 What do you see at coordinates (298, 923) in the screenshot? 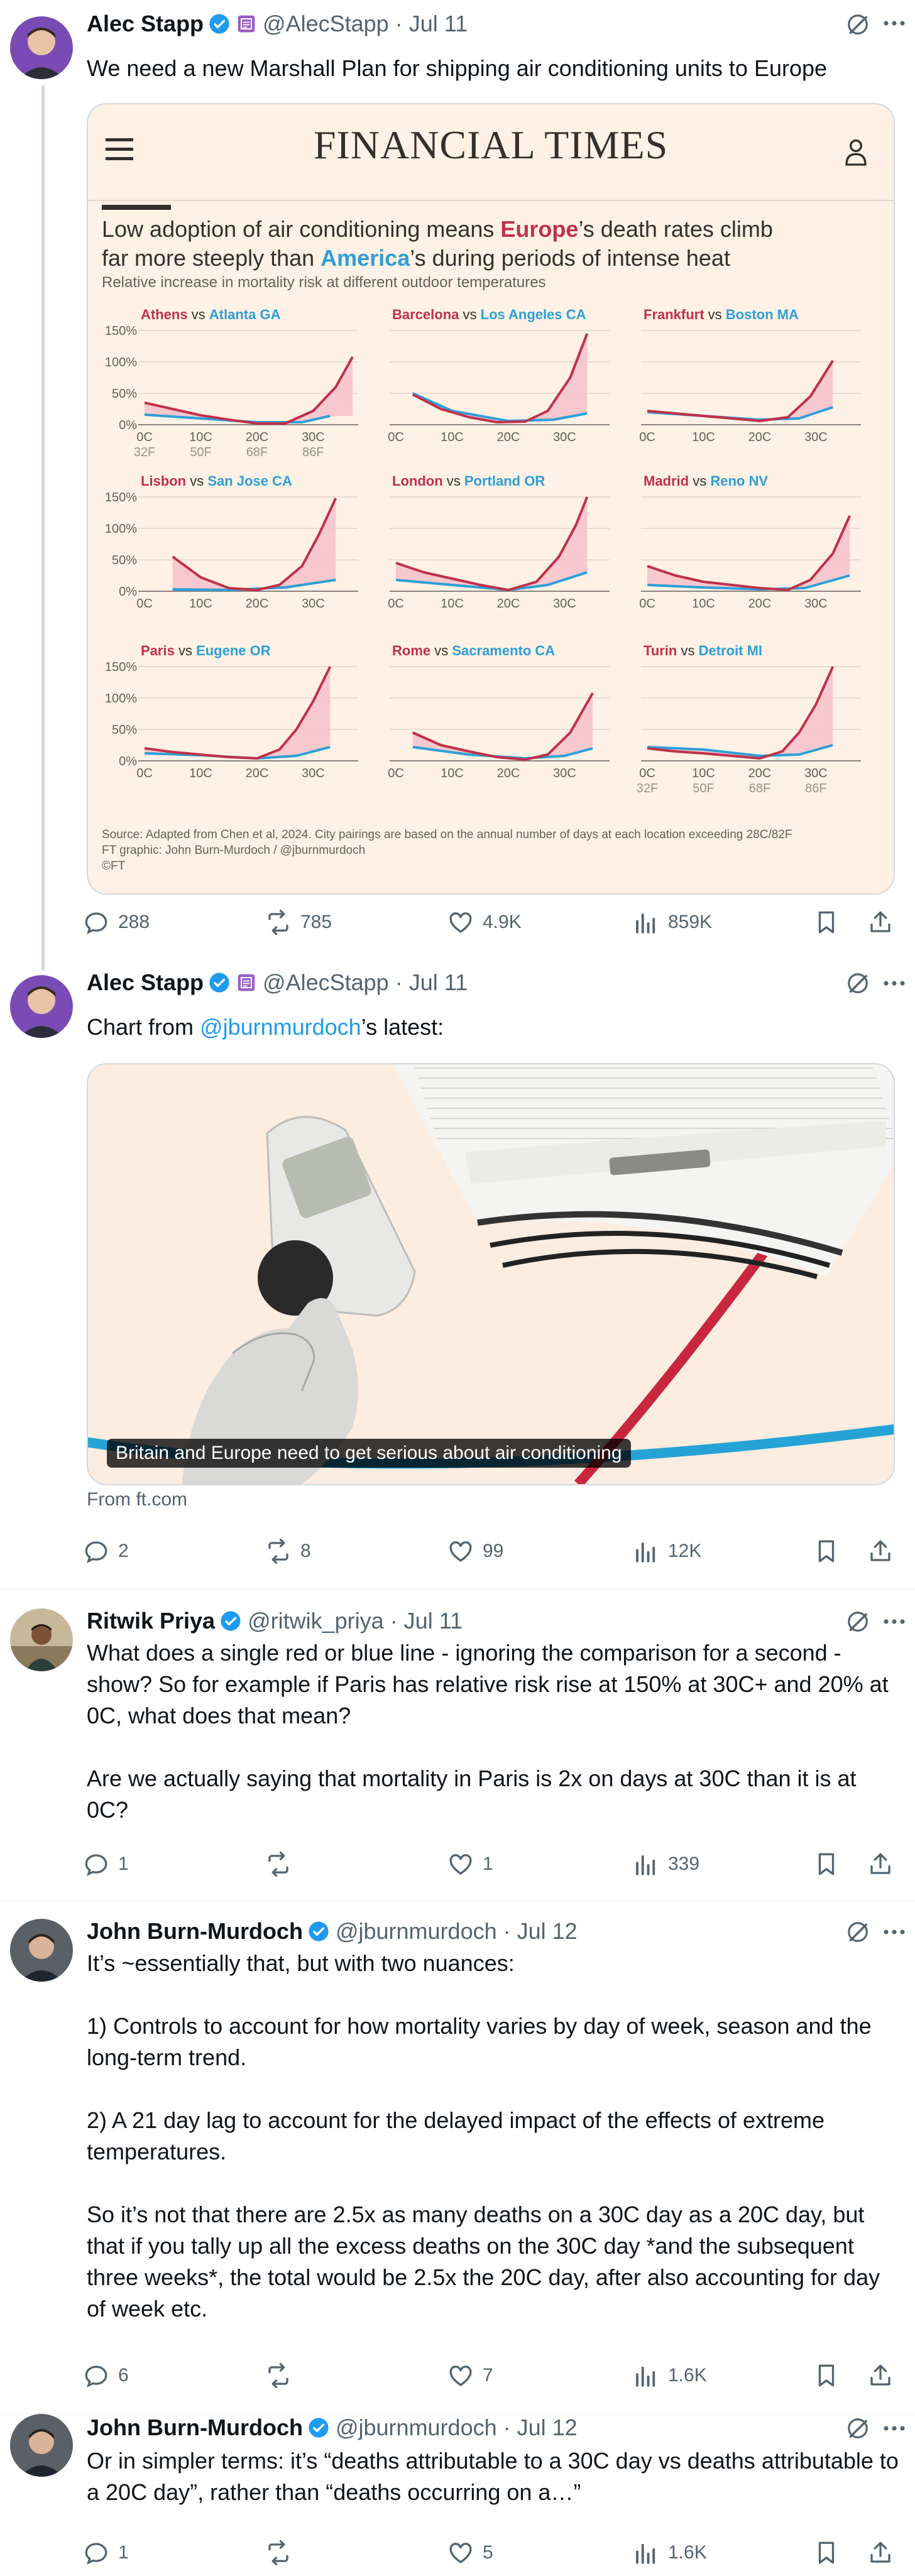
I see `repost-button: 785` at bounding box center [298, 923].